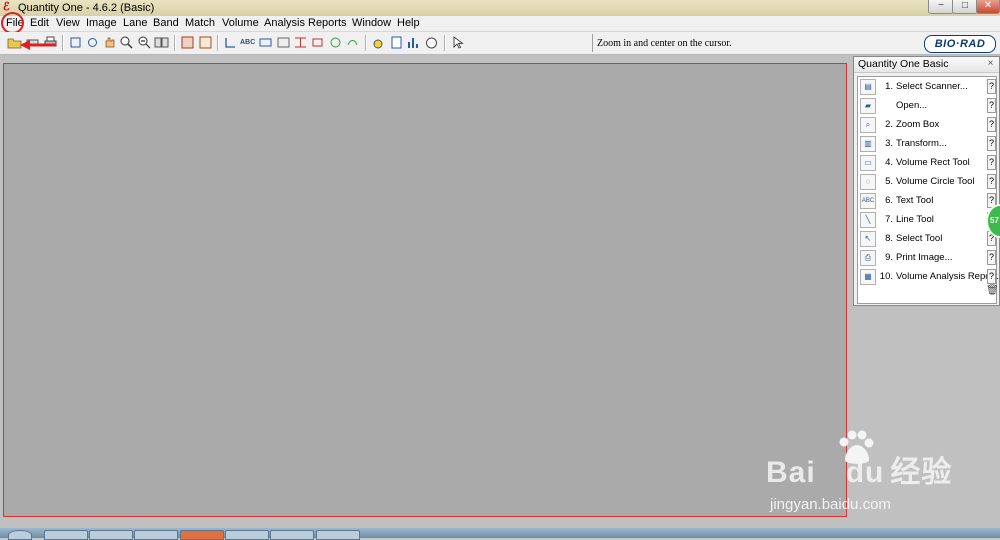 This screenshot has height=540, width=1000. I want to click on status-text: Zoom in and center on the cursor., so click(664, 43).